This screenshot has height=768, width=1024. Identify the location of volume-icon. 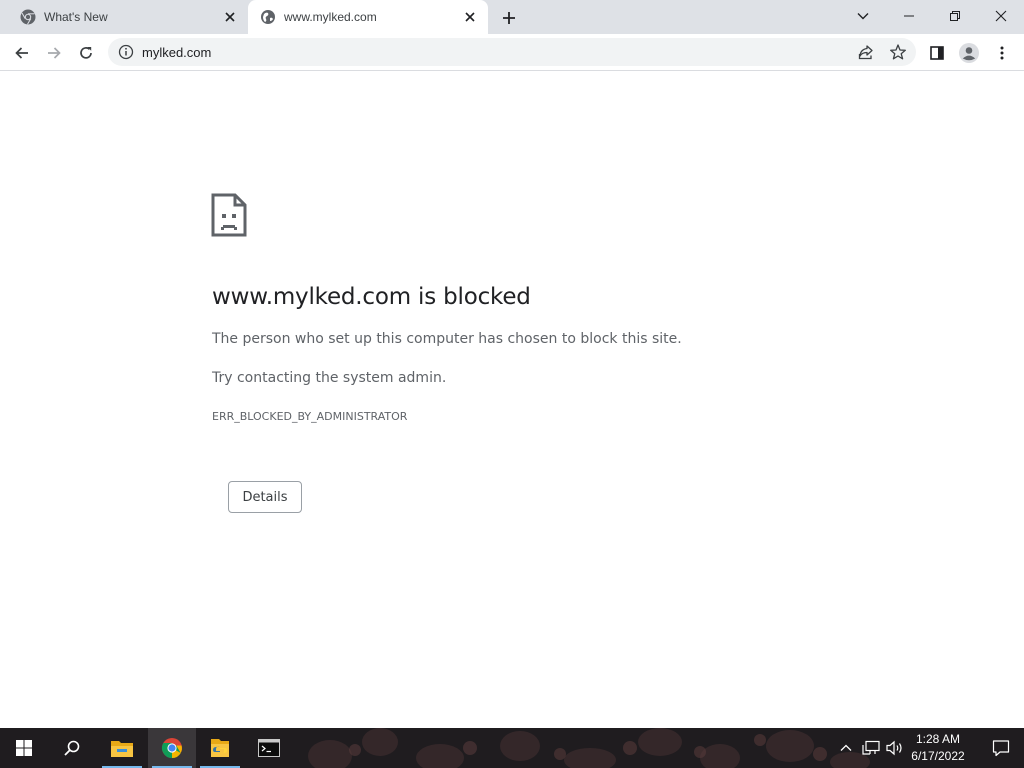
(894, 748).